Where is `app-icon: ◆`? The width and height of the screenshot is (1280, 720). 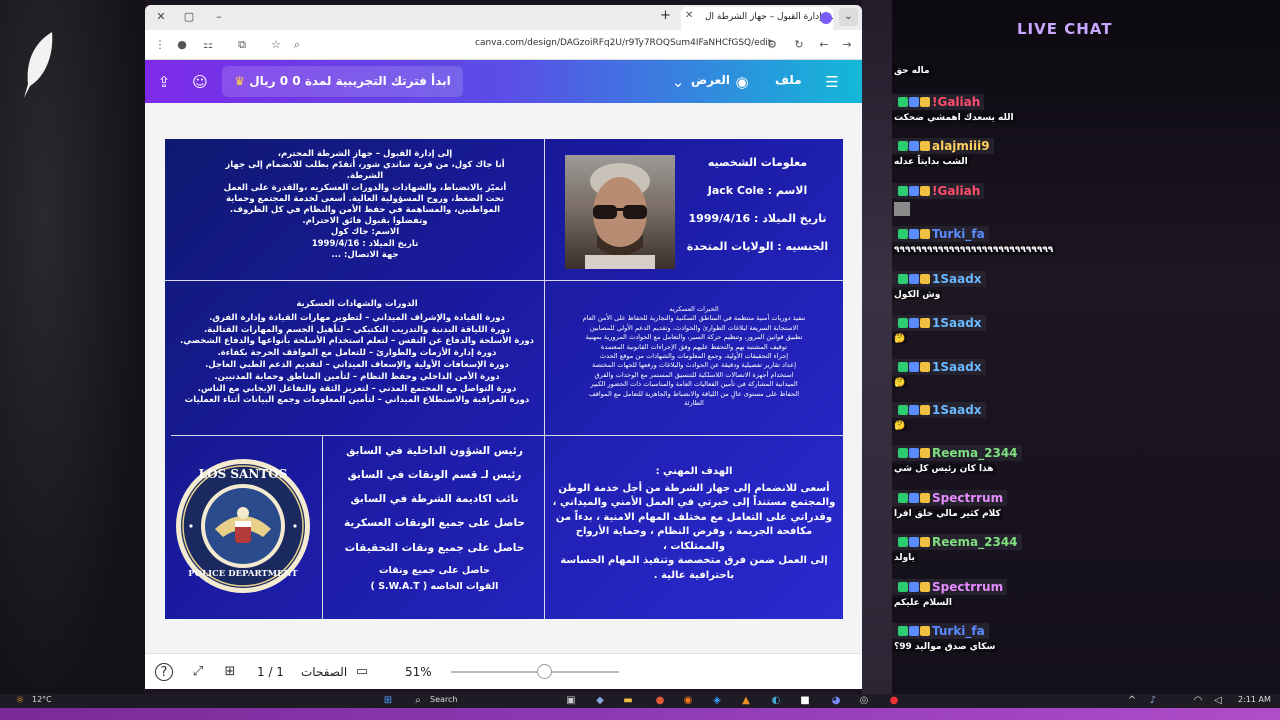 app-icon: ◆ is located at coordinates (600, 701).